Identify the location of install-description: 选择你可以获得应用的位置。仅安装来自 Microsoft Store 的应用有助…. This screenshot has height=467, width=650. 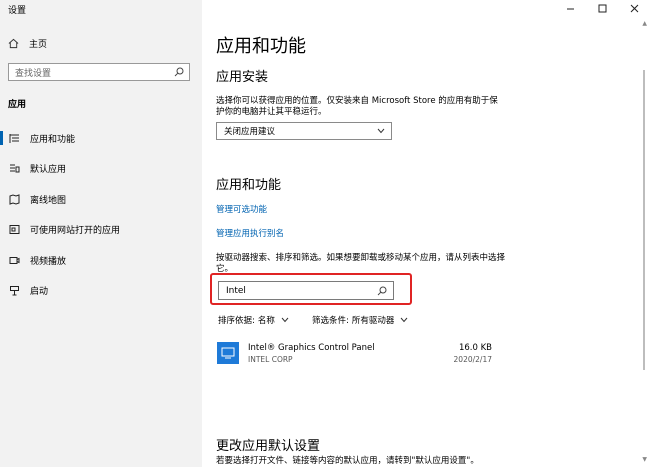
(357, 106).